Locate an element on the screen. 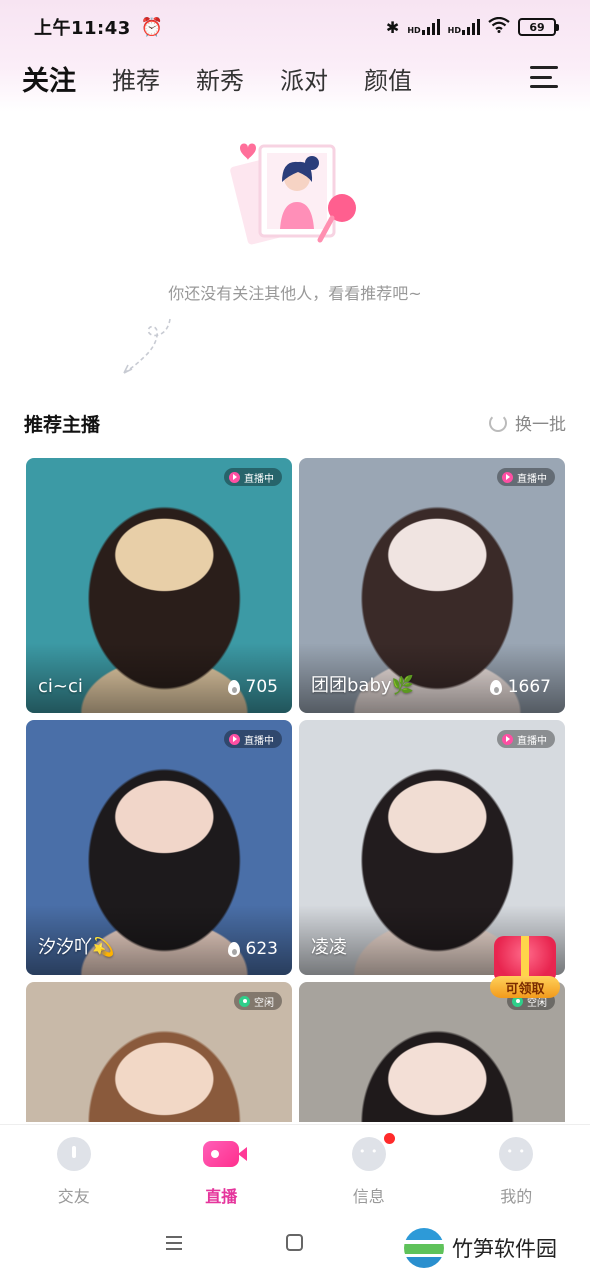 This screenshot has width=590, height=1278. watermark: 竹笋软件园 is located at coordinates (480, 1248).